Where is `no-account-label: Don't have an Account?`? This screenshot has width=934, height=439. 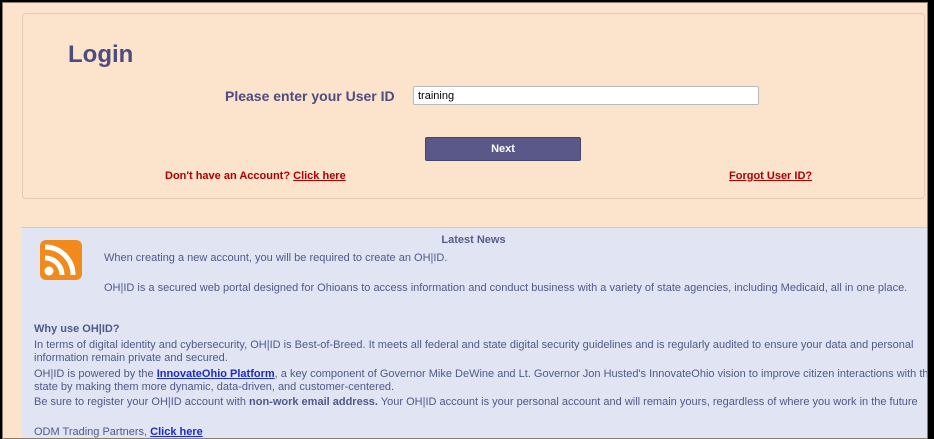
no-account-label: Don't have an Account? is located at coordinates (228, 176).